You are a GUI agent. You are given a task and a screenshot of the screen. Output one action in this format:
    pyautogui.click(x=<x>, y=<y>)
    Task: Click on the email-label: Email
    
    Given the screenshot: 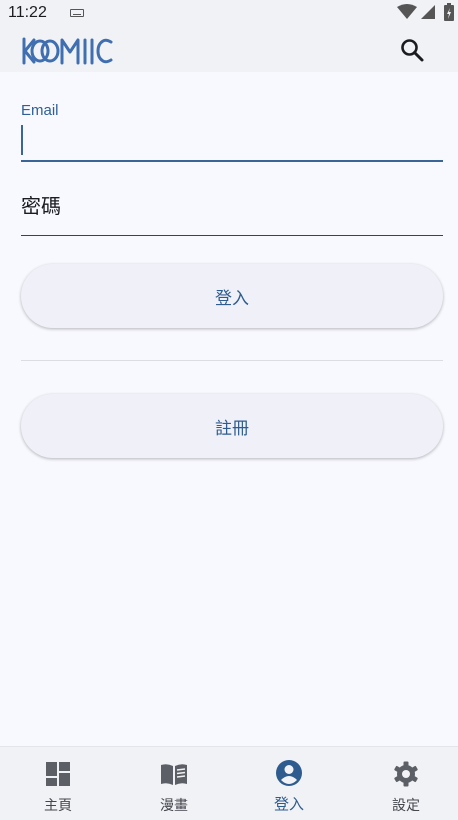 What is the action you would take?
    pyautogui.click(x=40, y=110)
    